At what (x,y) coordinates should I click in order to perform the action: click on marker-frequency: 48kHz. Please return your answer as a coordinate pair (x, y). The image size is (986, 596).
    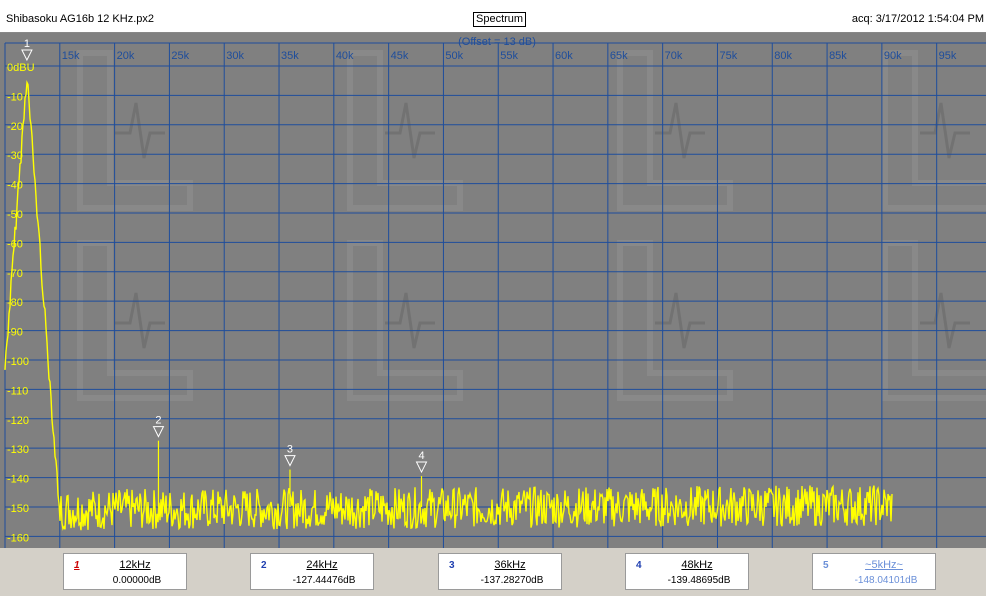
    Looking at the image, I should click on (697, 565).